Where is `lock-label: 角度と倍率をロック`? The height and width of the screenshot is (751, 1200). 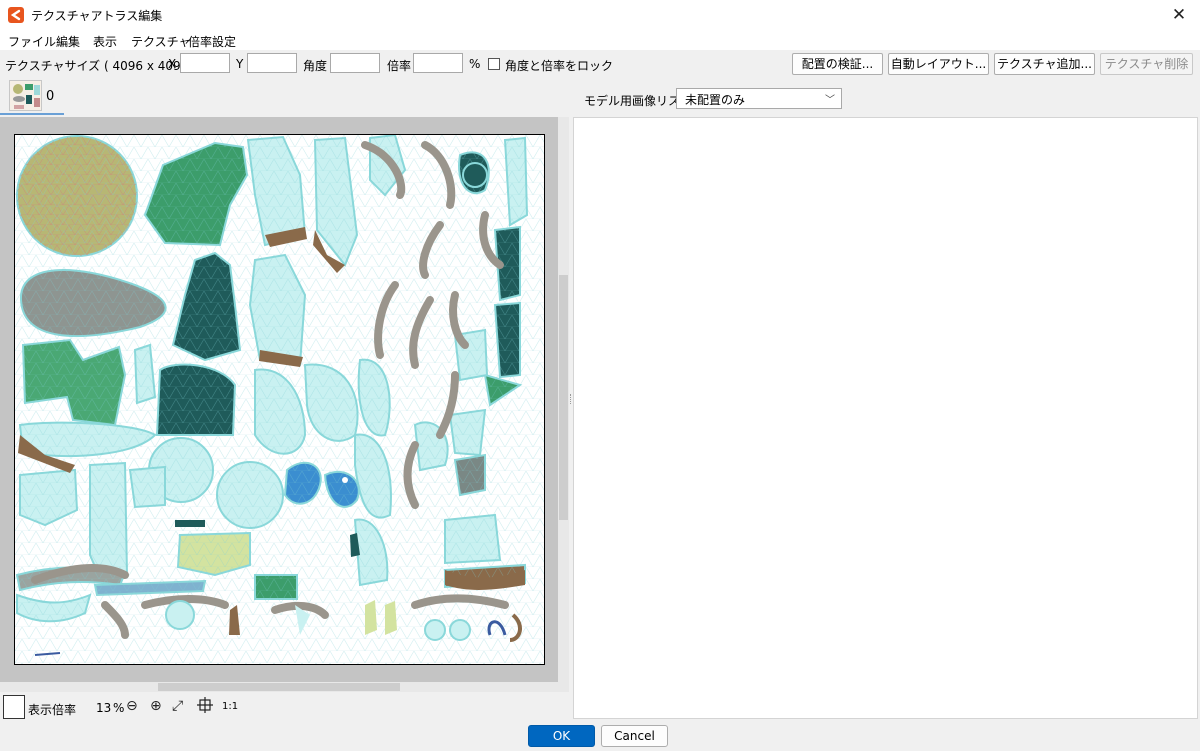
lock-label: 角度と倍率をロック is located at coordinates (559, 66).